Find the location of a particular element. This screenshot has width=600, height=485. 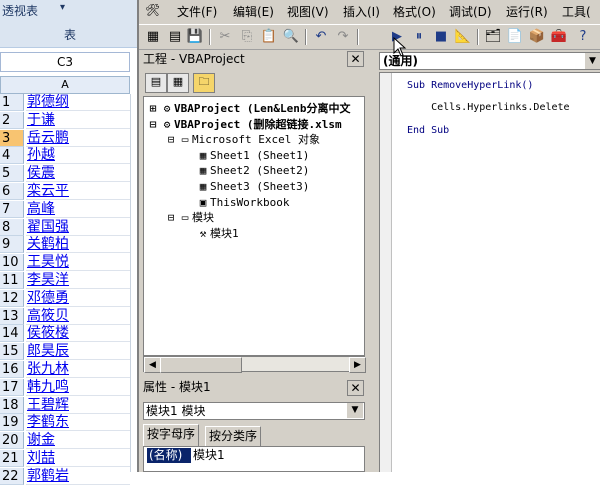

cell-hyperlink: 岳云鹏 is located at coordinates (78, 138).